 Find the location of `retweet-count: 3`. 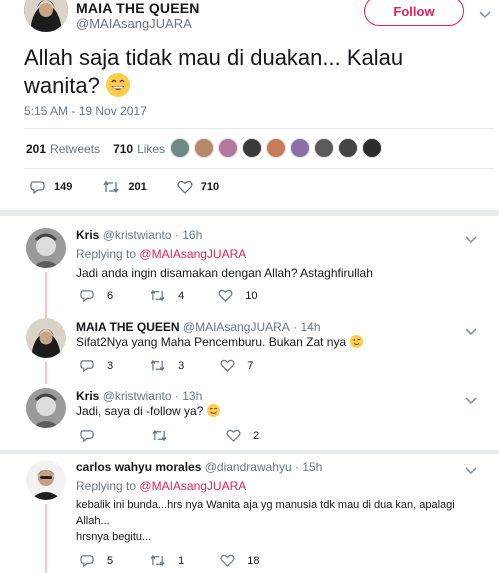

retweet-count: 3 is located at coordinates (181, 365).